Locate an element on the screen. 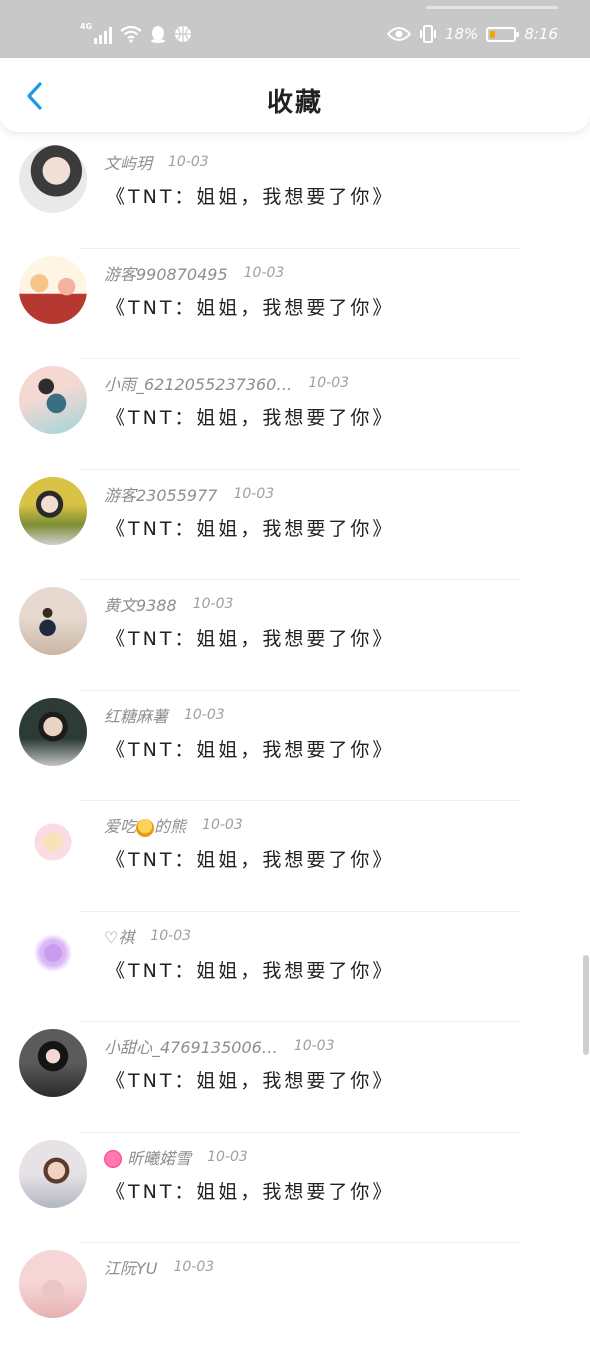 The width and height of the screenshot is (590, 1354). signal-icon: 4G is located at coordinates (96, 33).